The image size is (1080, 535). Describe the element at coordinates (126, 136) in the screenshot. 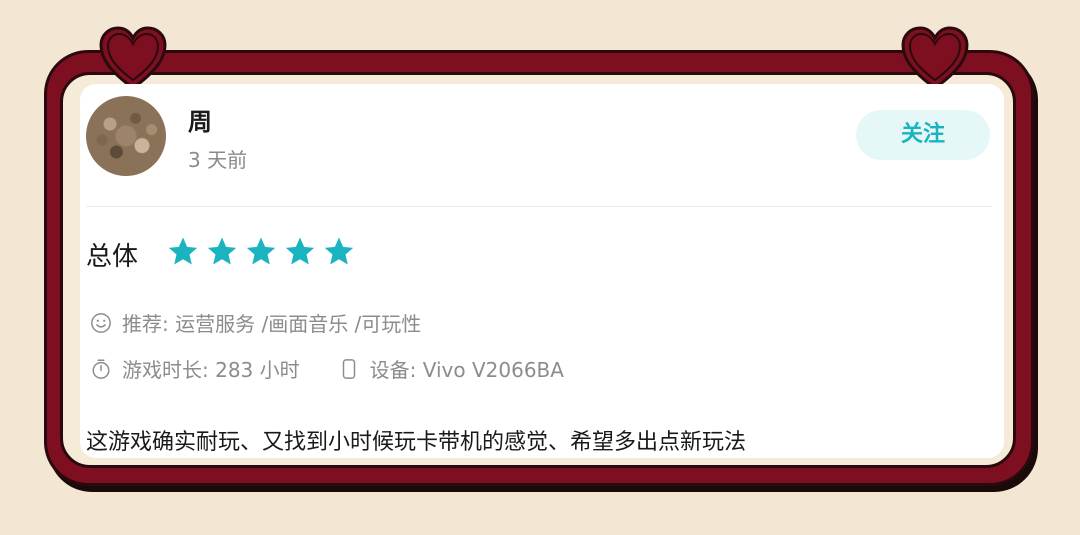

I see `avatar` at that location.